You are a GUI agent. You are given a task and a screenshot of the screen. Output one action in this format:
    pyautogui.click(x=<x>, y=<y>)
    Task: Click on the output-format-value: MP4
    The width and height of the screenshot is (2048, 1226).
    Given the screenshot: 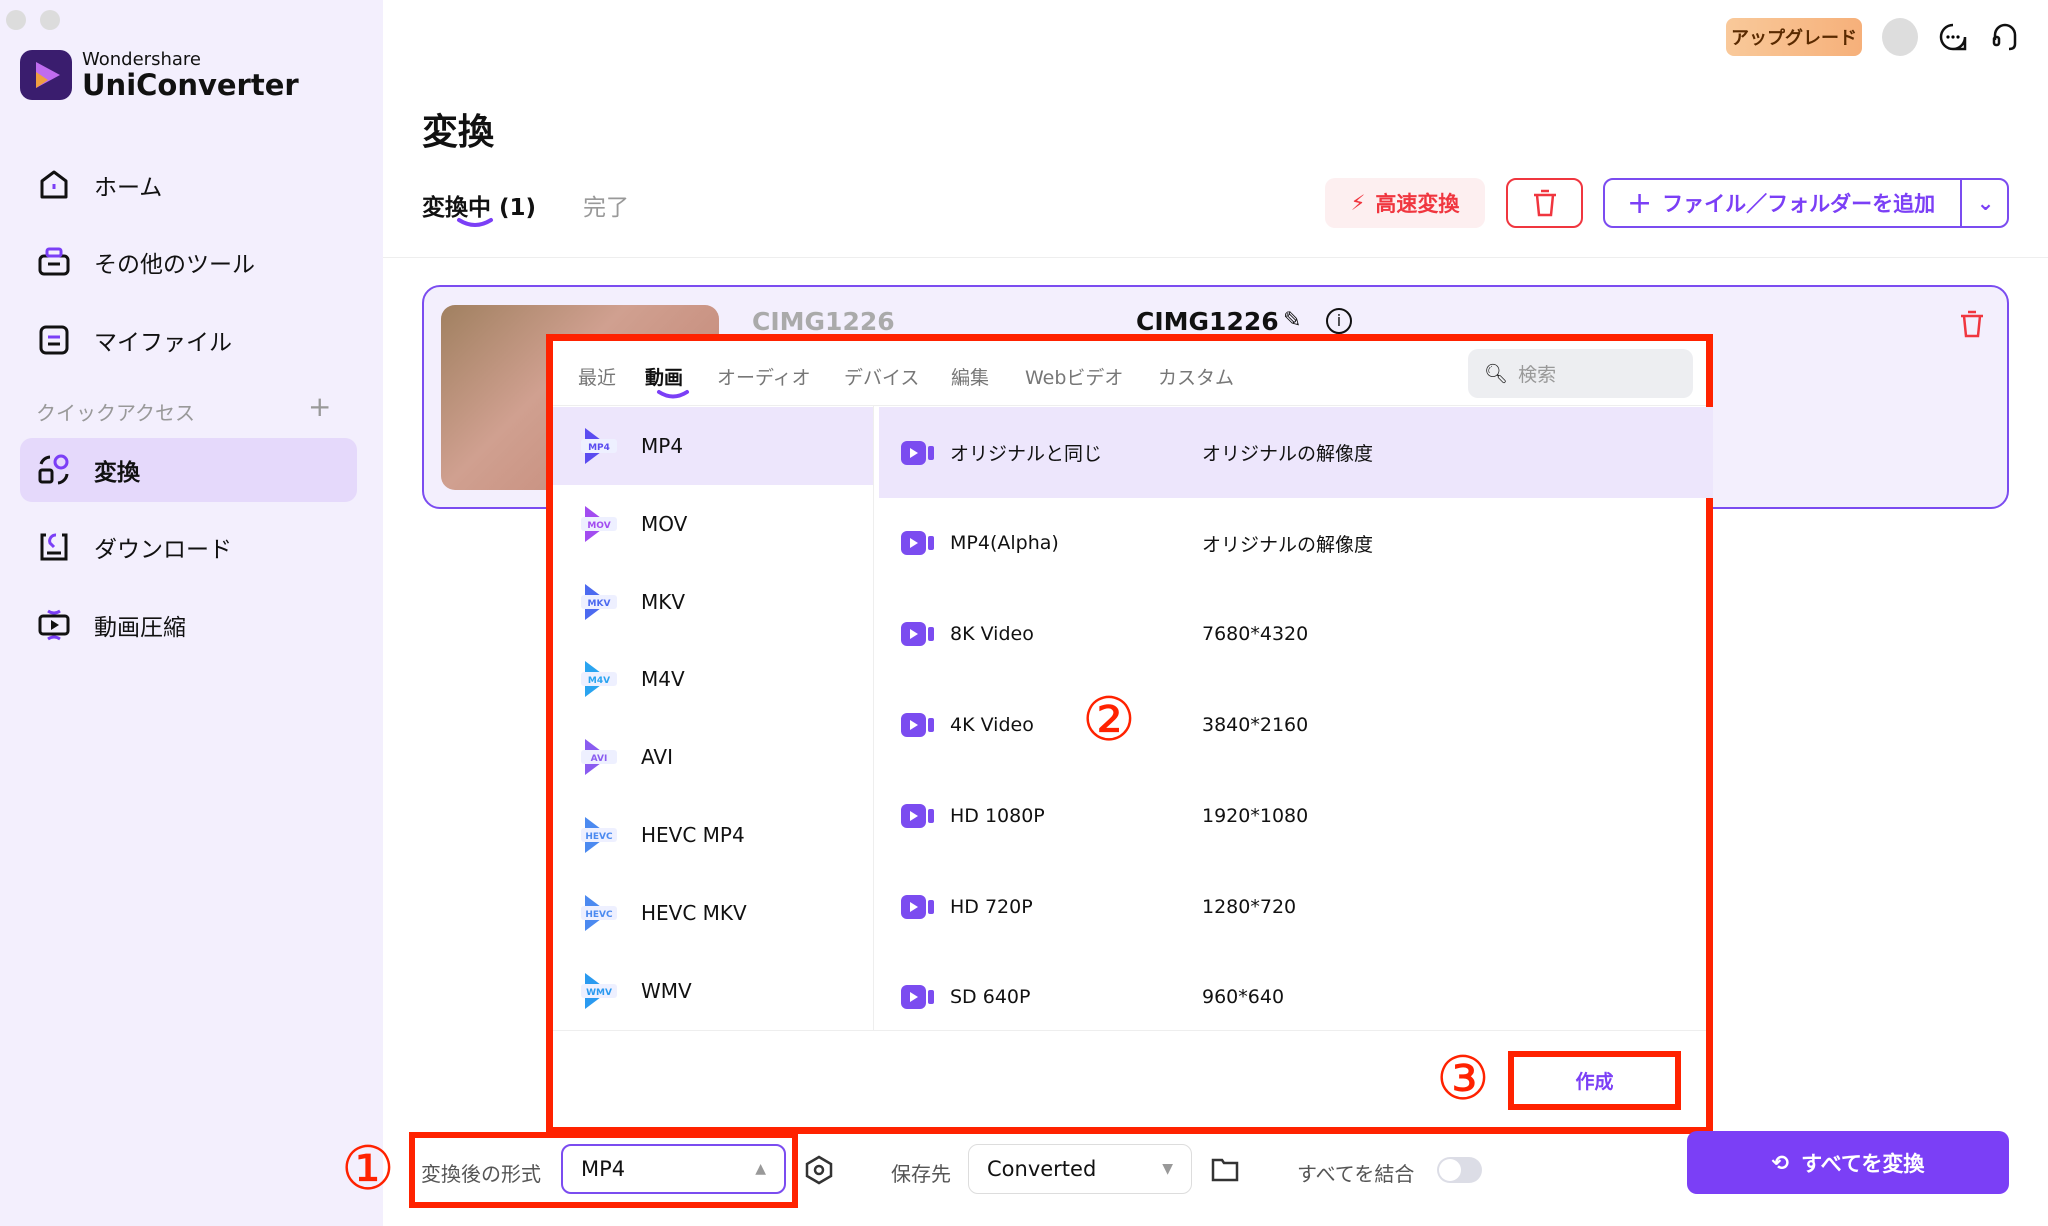 What is the action you would take?
    pyautogui.click(x=603, y=1169)
    